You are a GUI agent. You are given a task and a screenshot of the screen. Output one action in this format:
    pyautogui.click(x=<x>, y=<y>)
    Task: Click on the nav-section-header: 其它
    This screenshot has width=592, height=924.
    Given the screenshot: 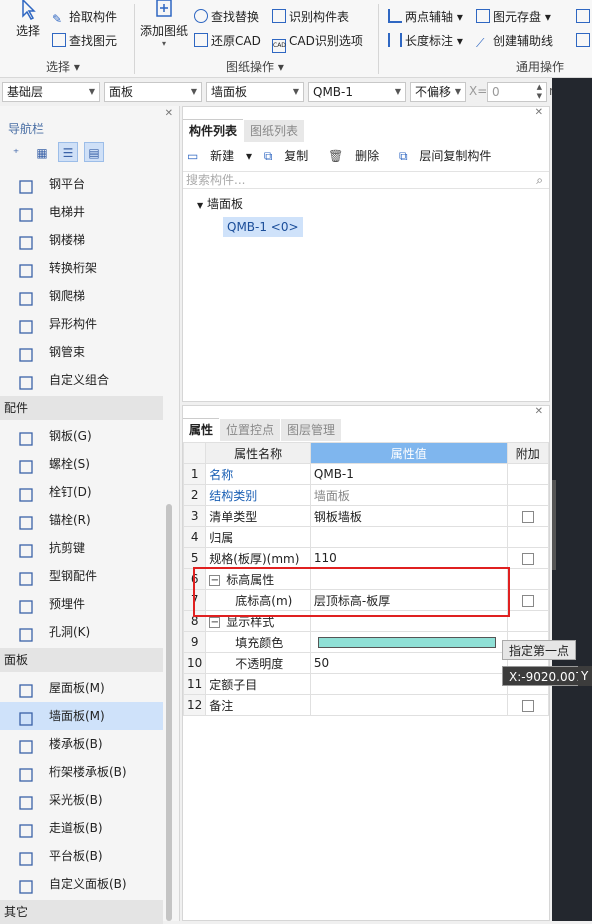 What is the action you would take?
    pyautogui.click(x=81, y=912)
    